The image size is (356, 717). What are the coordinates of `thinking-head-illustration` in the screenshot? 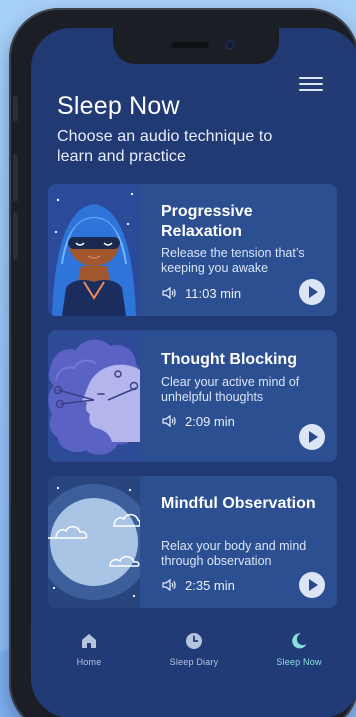 It's located at (94, 396).